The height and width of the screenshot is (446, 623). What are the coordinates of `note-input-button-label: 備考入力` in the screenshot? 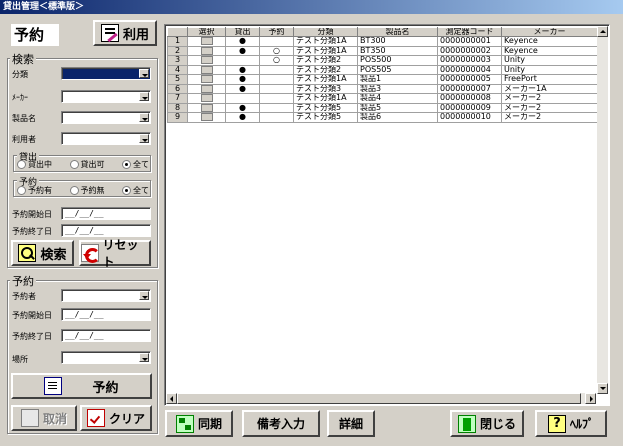 It's located at (280, 424).